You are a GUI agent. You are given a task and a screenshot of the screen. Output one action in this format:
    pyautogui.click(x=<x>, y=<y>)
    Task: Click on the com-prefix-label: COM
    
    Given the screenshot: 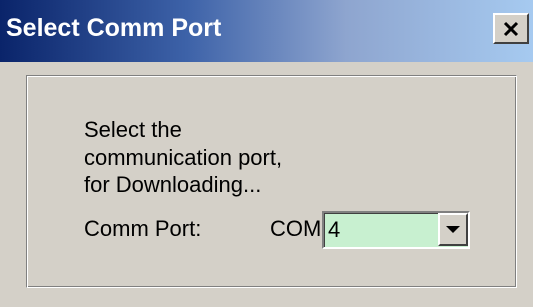 What is the action you would take?
    pyautogui.click(x=296, y=228)
    